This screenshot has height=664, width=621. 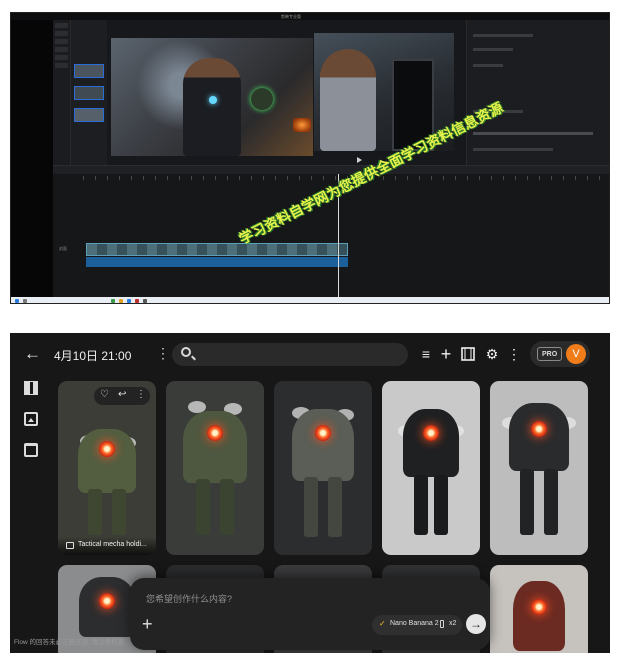 I want to click on film-icon, so click(x=468, y=354).